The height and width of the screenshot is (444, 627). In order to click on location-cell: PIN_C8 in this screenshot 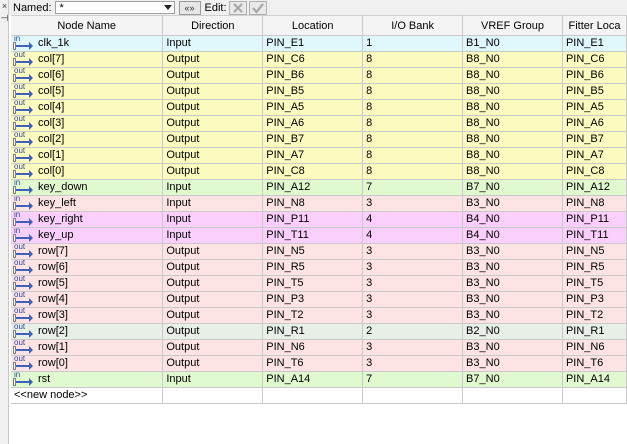, I will do `click(313, 171)`.